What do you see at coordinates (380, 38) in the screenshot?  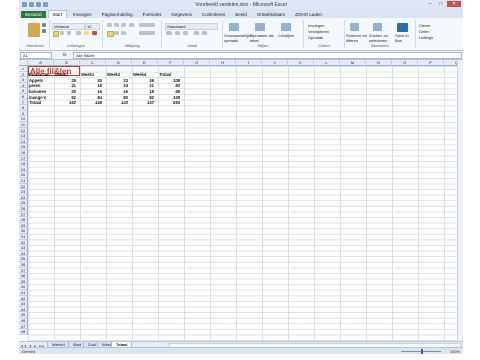 I see `find-select-button: Zoeken en selecteren` at bounding box center [380, 38].